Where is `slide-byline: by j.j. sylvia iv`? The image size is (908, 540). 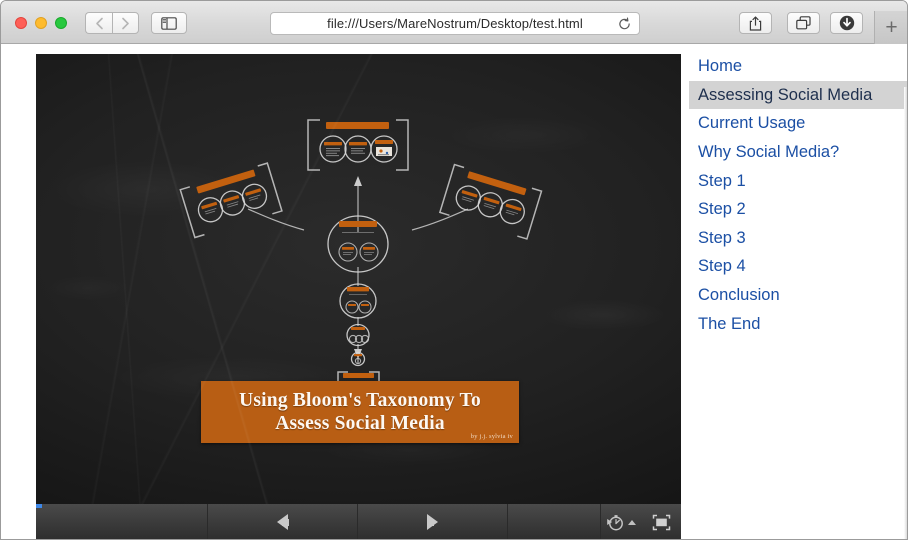 slide-byline: by j.j. sylvia iv is located at coordinates (491, 436).